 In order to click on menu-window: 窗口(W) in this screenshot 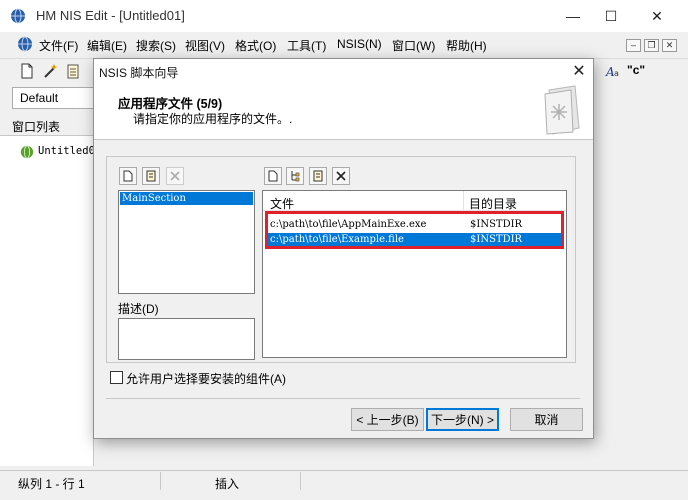, I will do `click(413, 45)`.